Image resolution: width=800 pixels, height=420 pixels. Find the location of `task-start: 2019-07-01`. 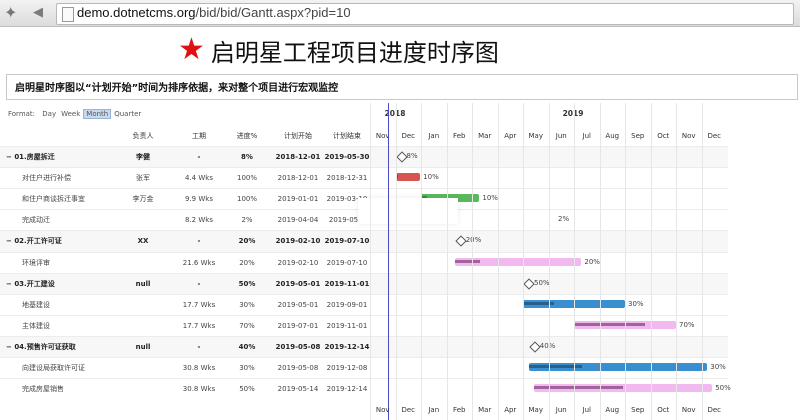

task-start: 2019-07-01 is located at coordinates (298, 325).